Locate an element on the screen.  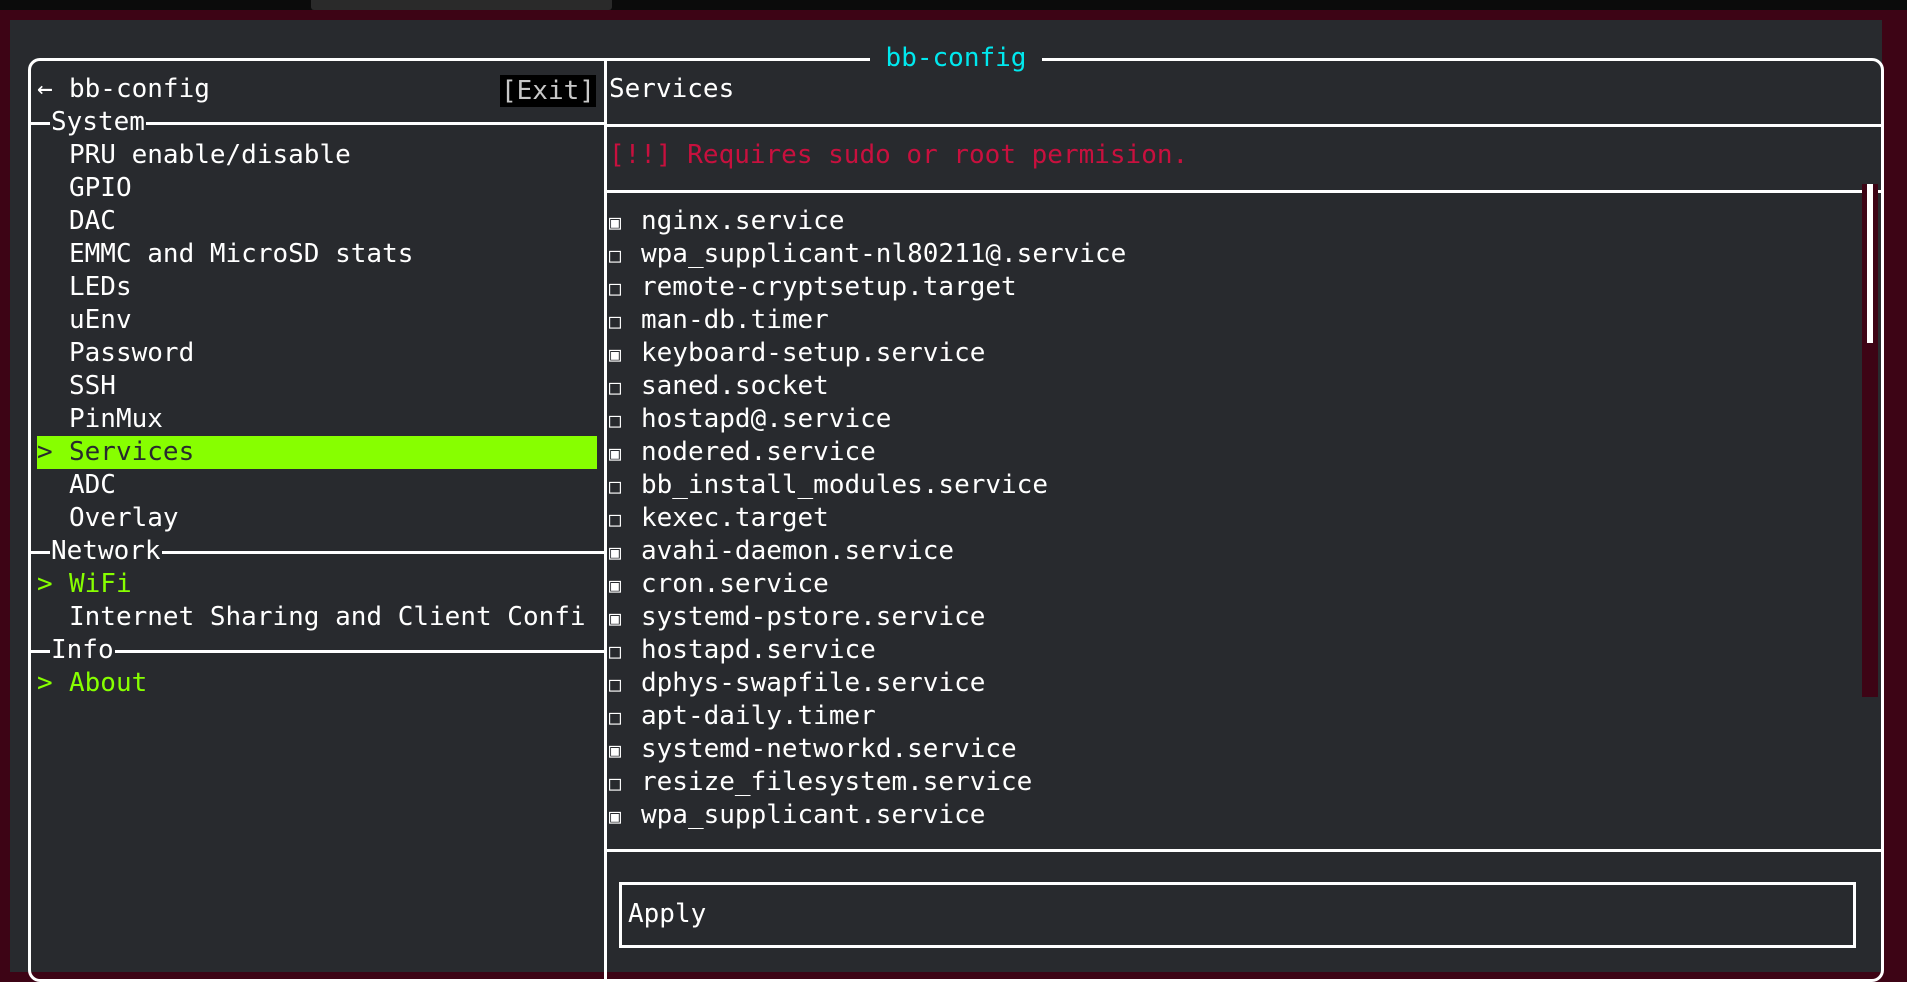
sidebar-item-label: Overlay is located at coordinates (124, 518).